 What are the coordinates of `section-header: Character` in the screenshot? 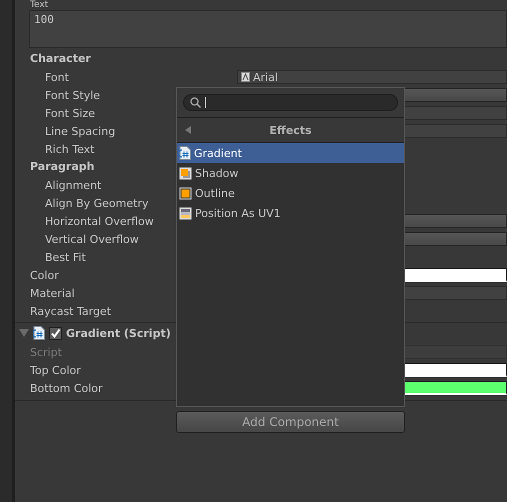 It's located at (60, 58).